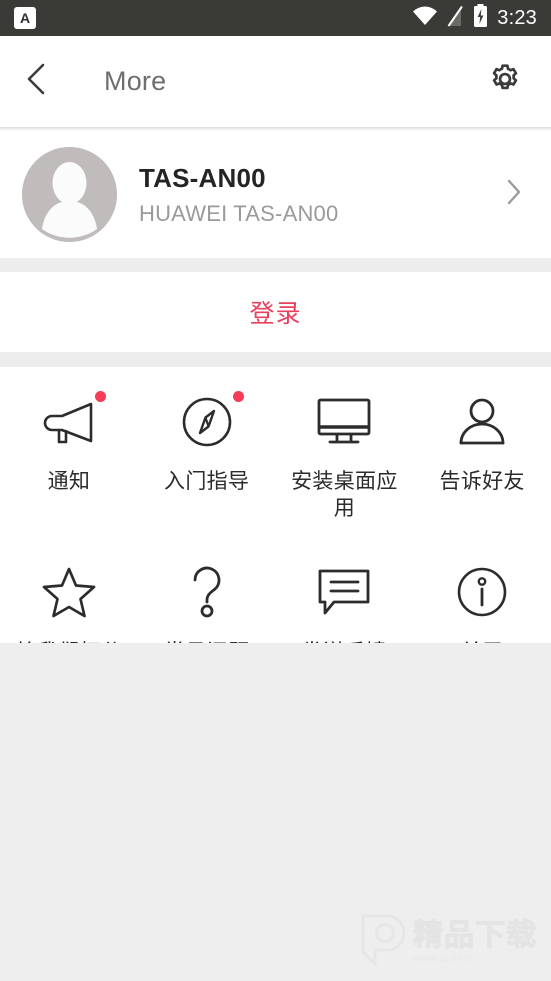  Describe the element at coordinates (275, 18) in the screenshot. I see `status-bar: A 3:23` at that location.